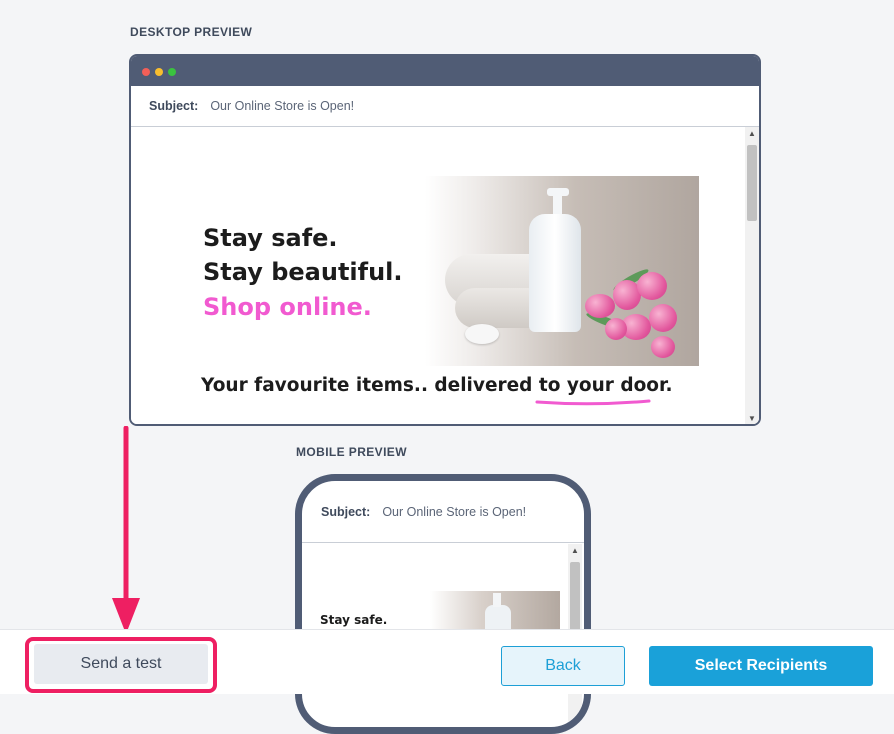 Image resolution: width=894 pixels, height=734 pixels. I want to click on hero-line-2: Stay beautiful., so click(303, 272).